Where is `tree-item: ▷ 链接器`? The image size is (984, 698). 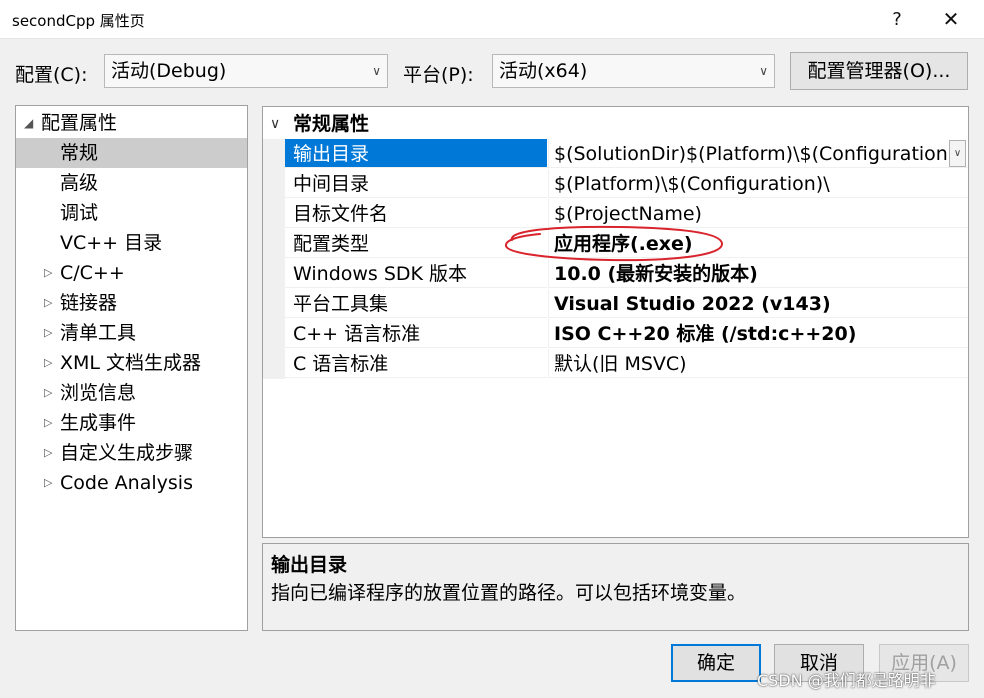 tree-item: ▷ 链接器 is located at coordinates (131, 303).